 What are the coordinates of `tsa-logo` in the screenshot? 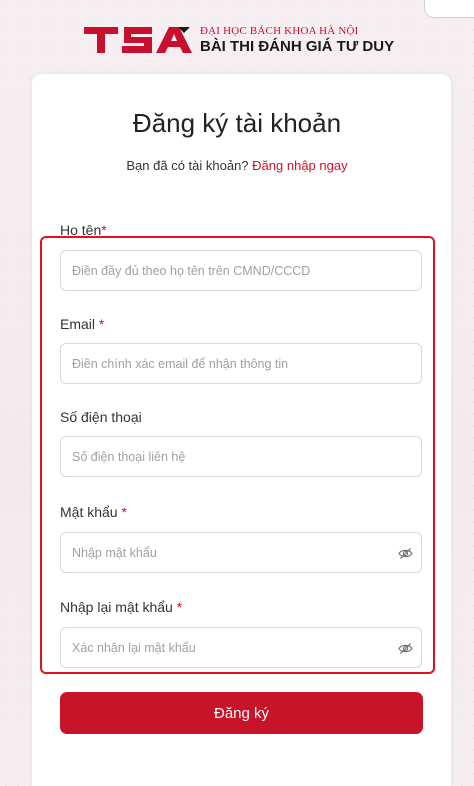 It's located at (138, 40).